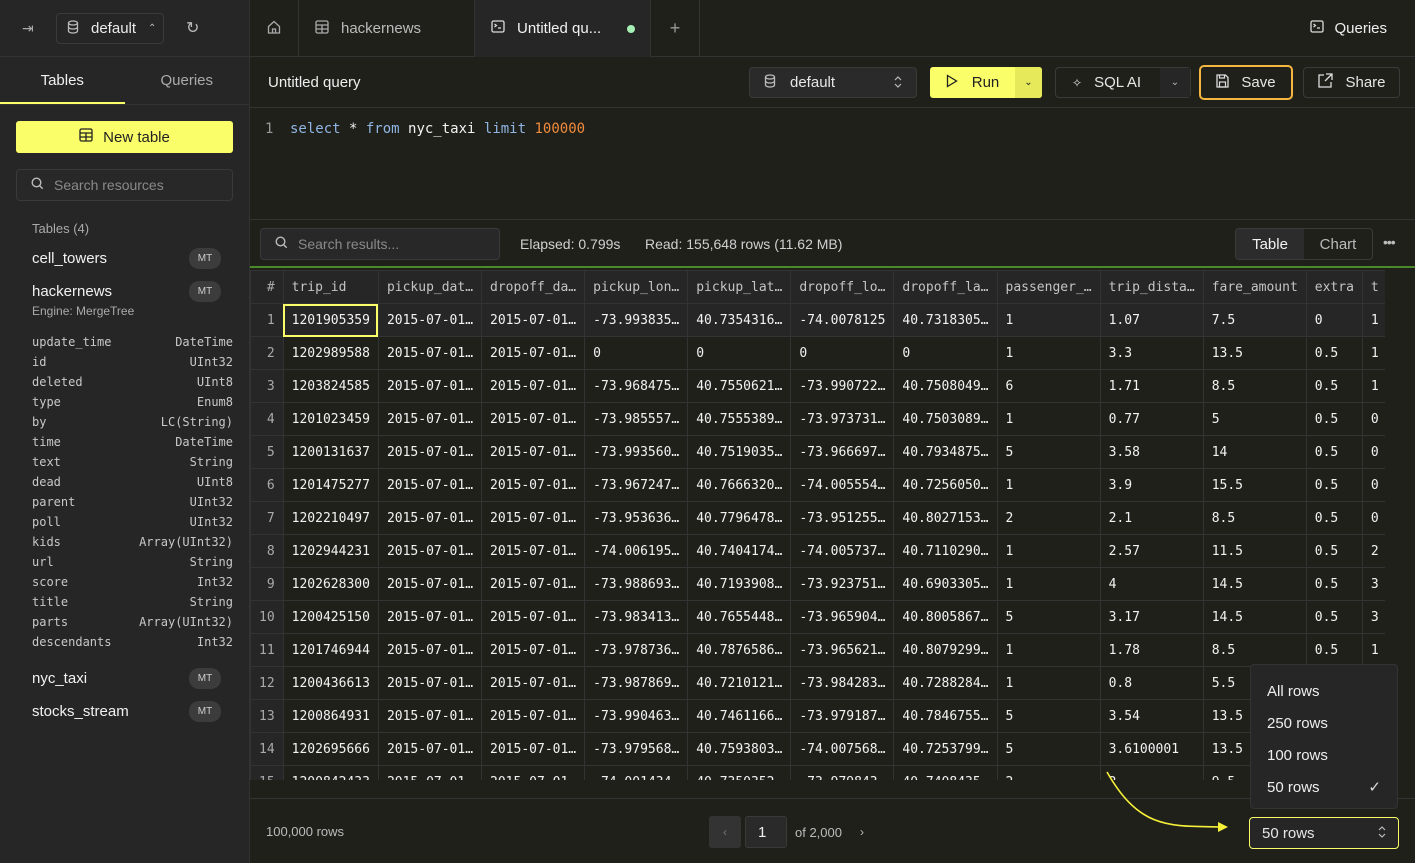  Describe the element at coordinates (132, 522) in the screenshot. I see `column-item: poll UInt32` at that location.